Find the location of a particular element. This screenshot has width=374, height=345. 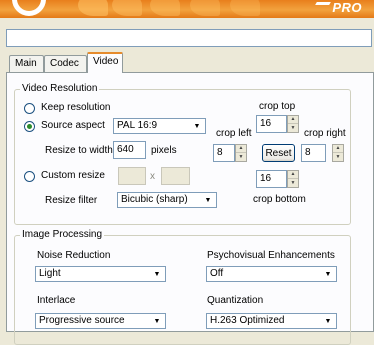

pixels-label: pixels is located at coordinates (164, 150).